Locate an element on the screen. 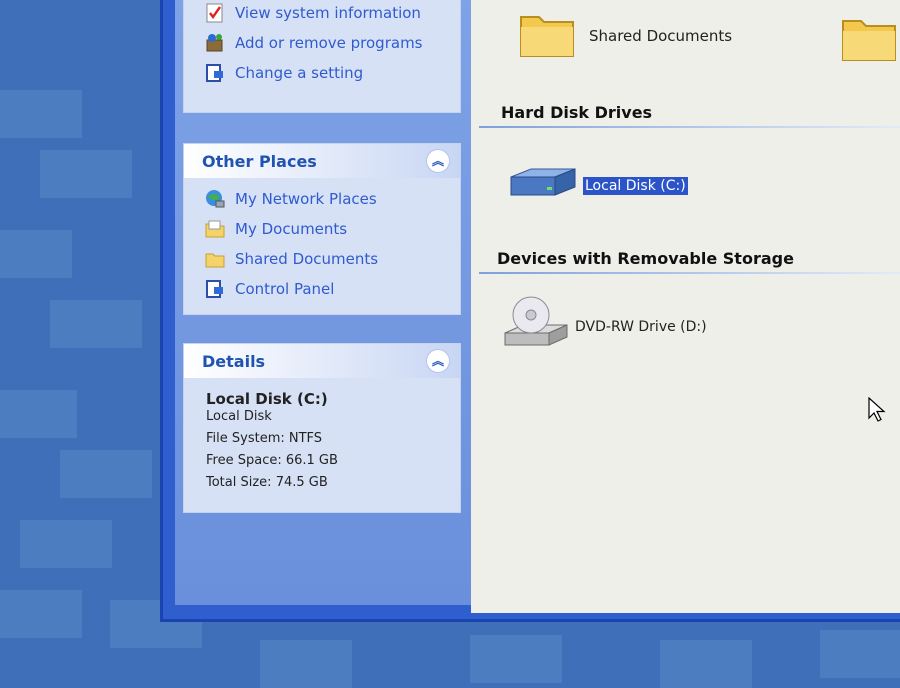  place-control-panel: Control Panel is located at coordinates (322, 289).